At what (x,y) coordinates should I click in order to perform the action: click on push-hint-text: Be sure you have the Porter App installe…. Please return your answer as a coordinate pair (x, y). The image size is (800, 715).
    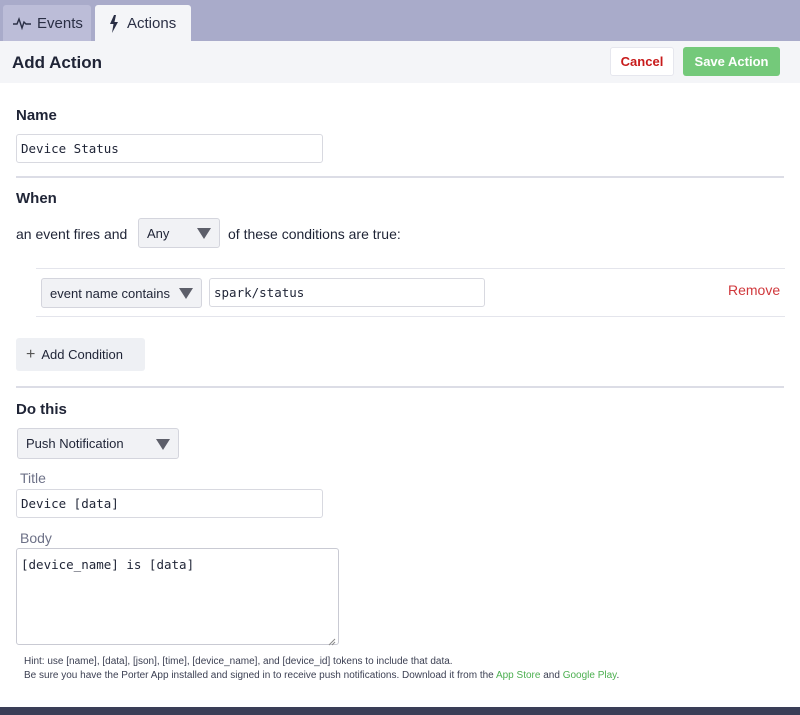
    Looking at the image, I should click on (321, 675).